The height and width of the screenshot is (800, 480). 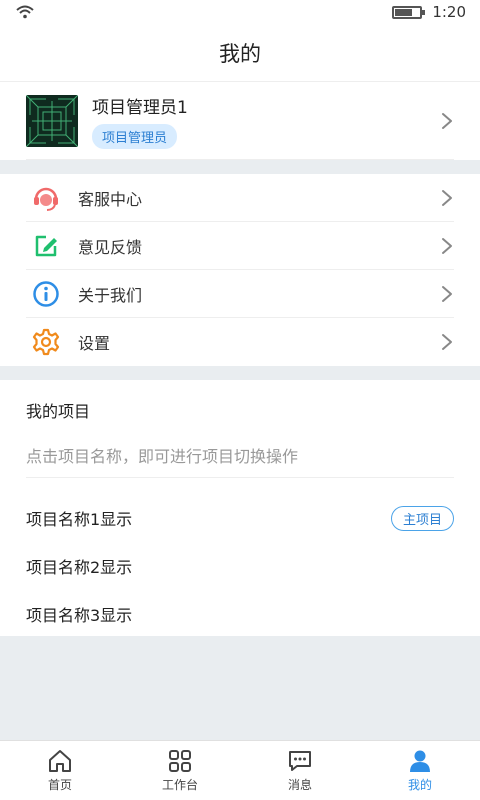 What do you see at coordinates (240, 614) in the screenshot?
I see `project-item: 项目名称3显示` at bounding box center [240, 614].